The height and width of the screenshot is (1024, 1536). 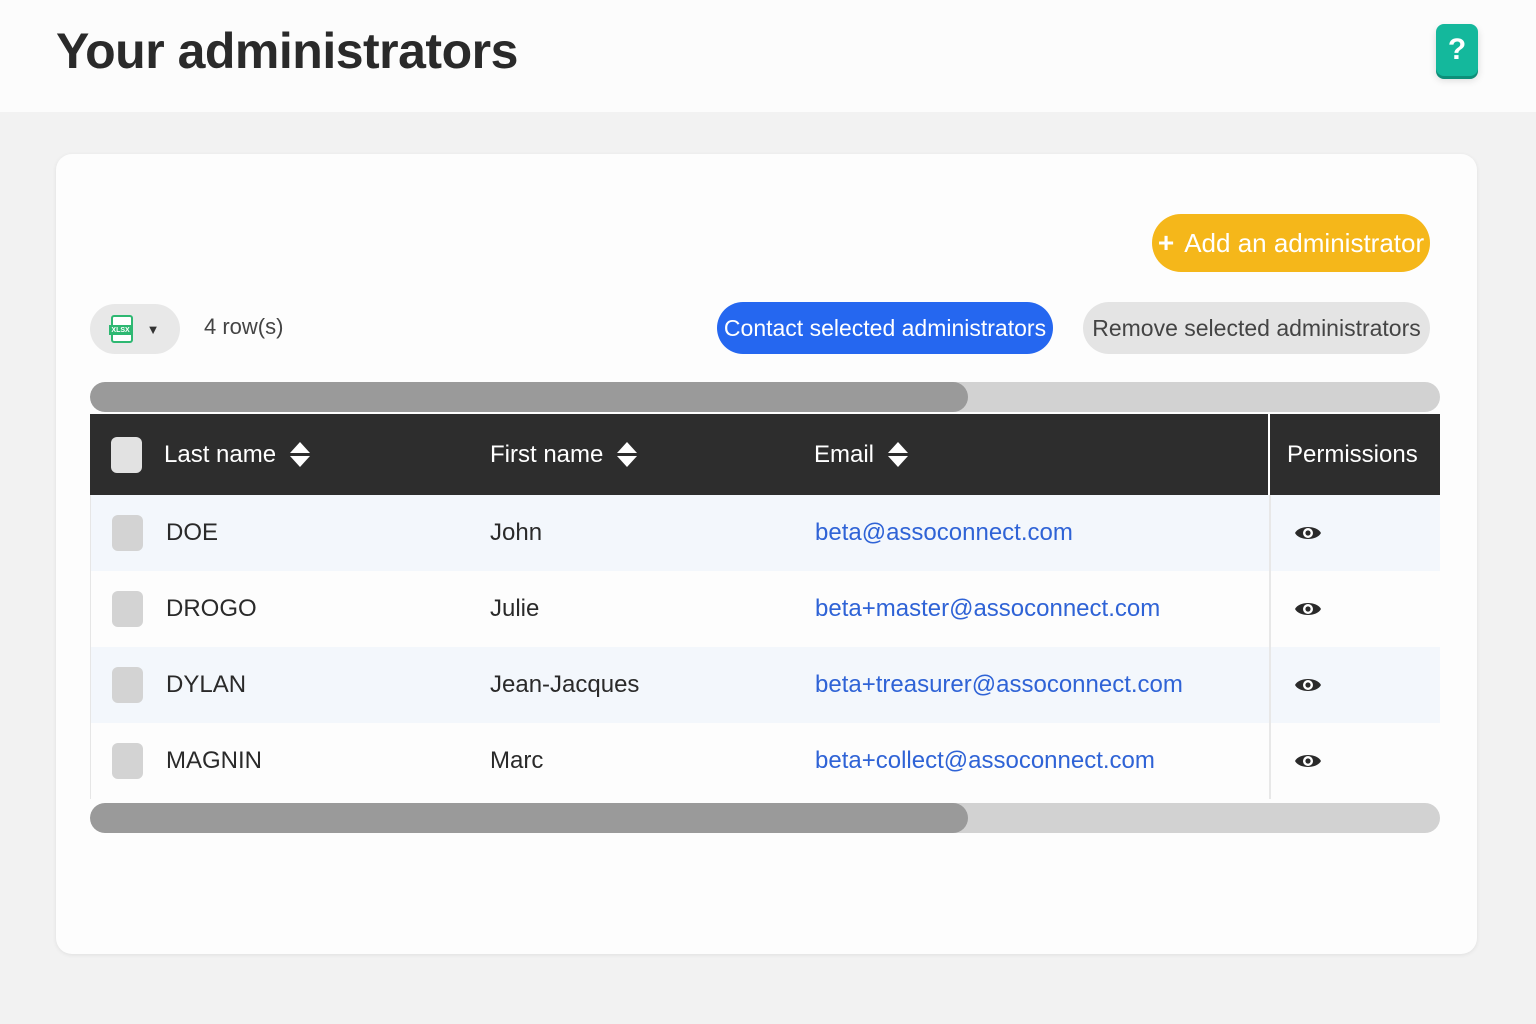 I want to click on add-administrator-button: + Add an administrator, so click(x=1291, y=243).